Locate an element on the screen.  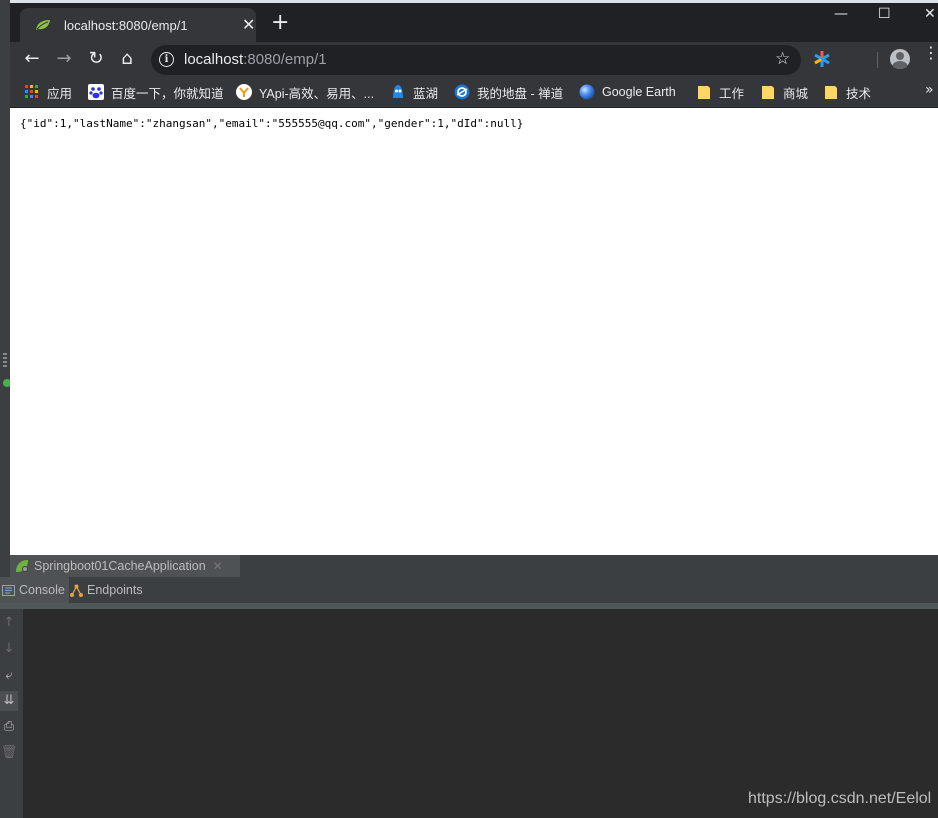
address-bar: i localhost:8080/emp/1 ☆ is located at coordinates (476, 60).